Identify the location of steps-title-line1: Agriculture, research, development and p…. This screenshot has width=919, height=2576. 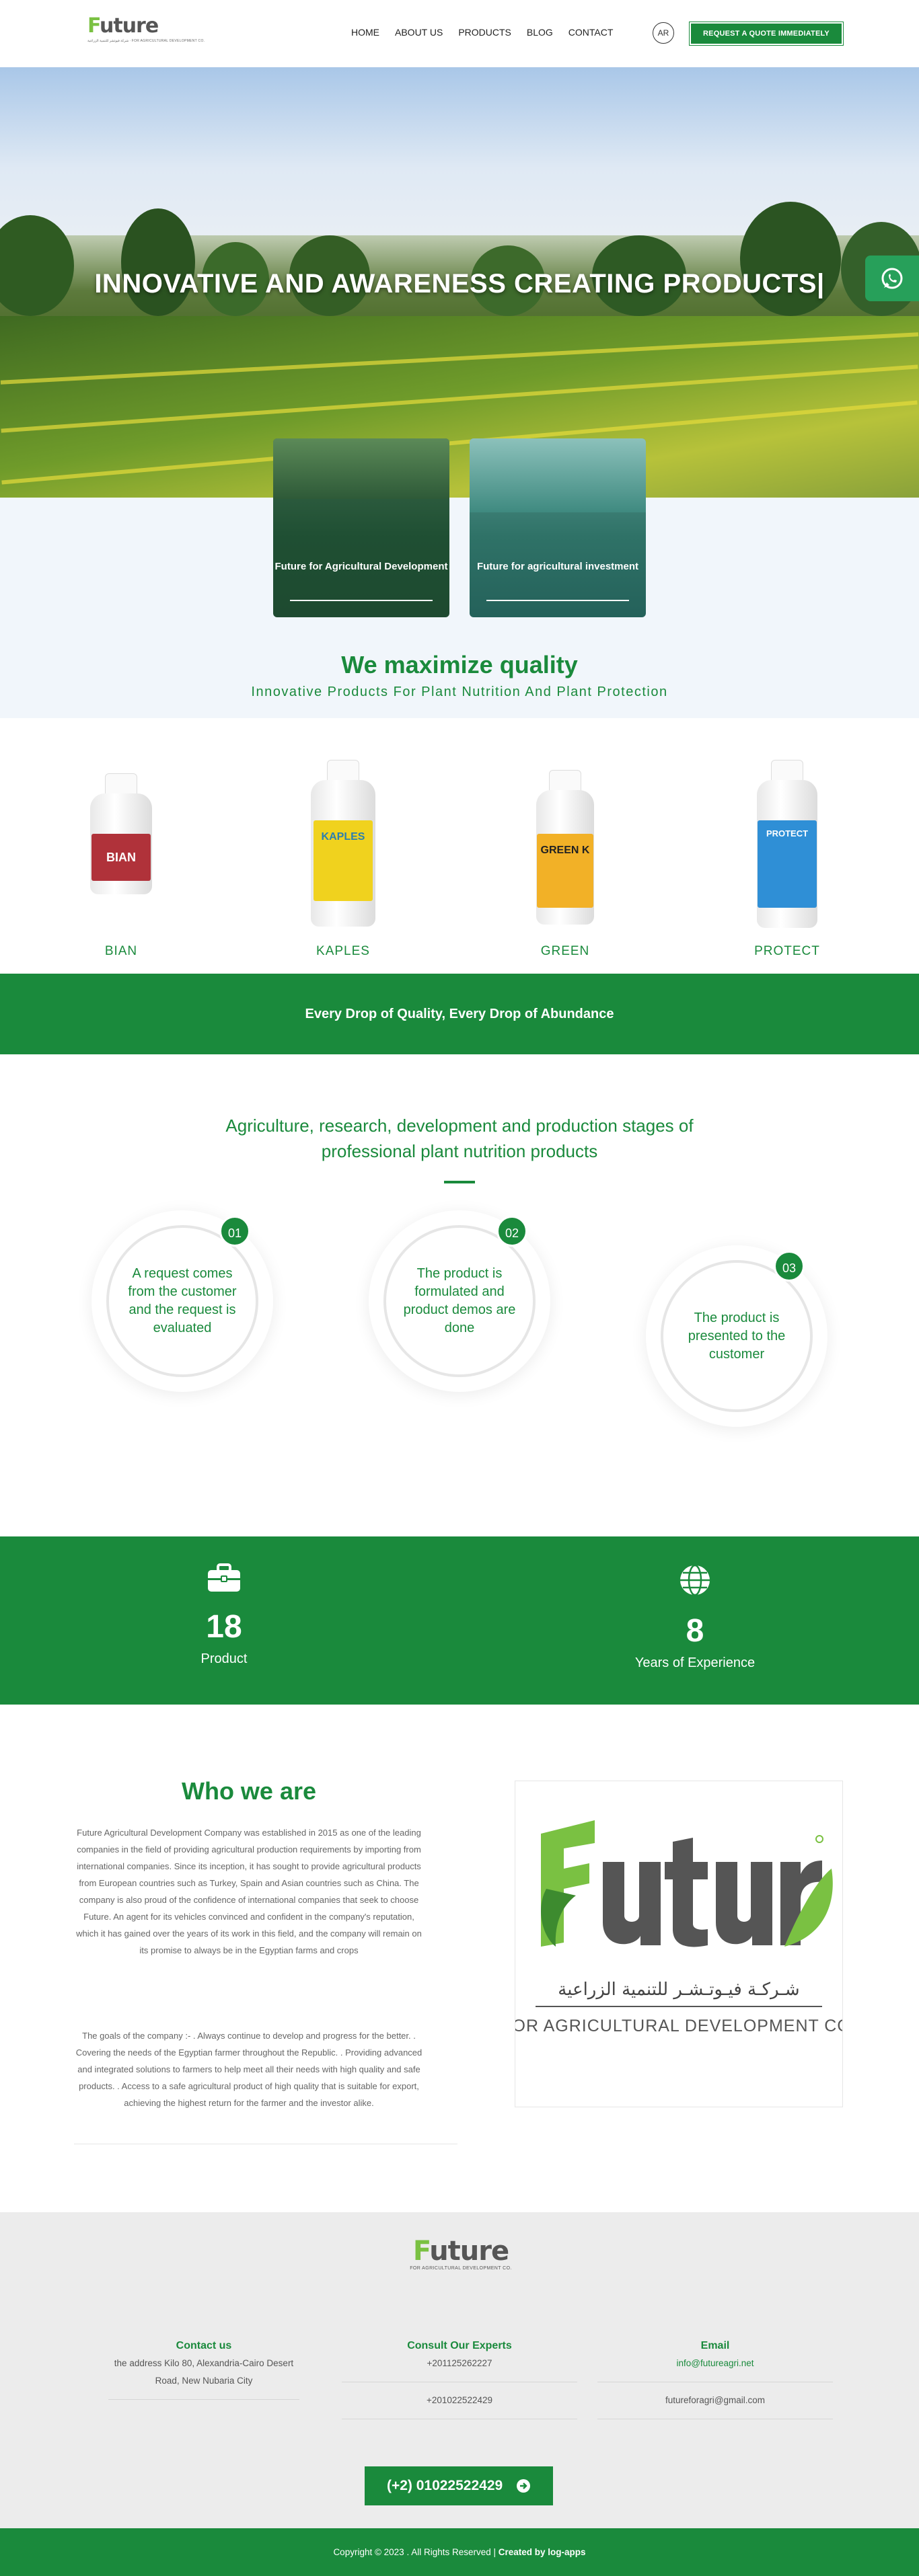
(459, 1126).